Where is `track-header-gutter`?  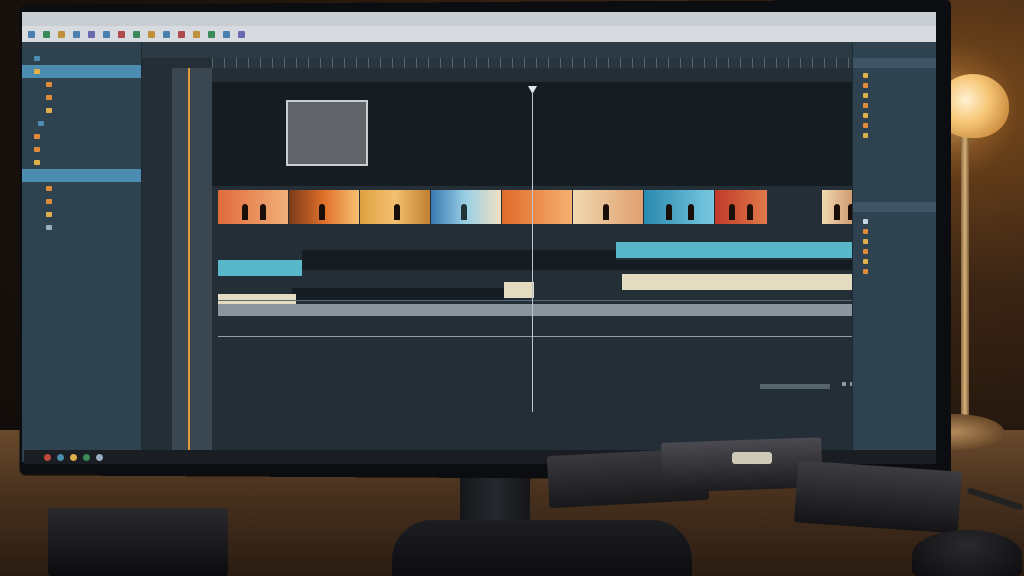 track-header-gutter is located at coordinates (192, 265).